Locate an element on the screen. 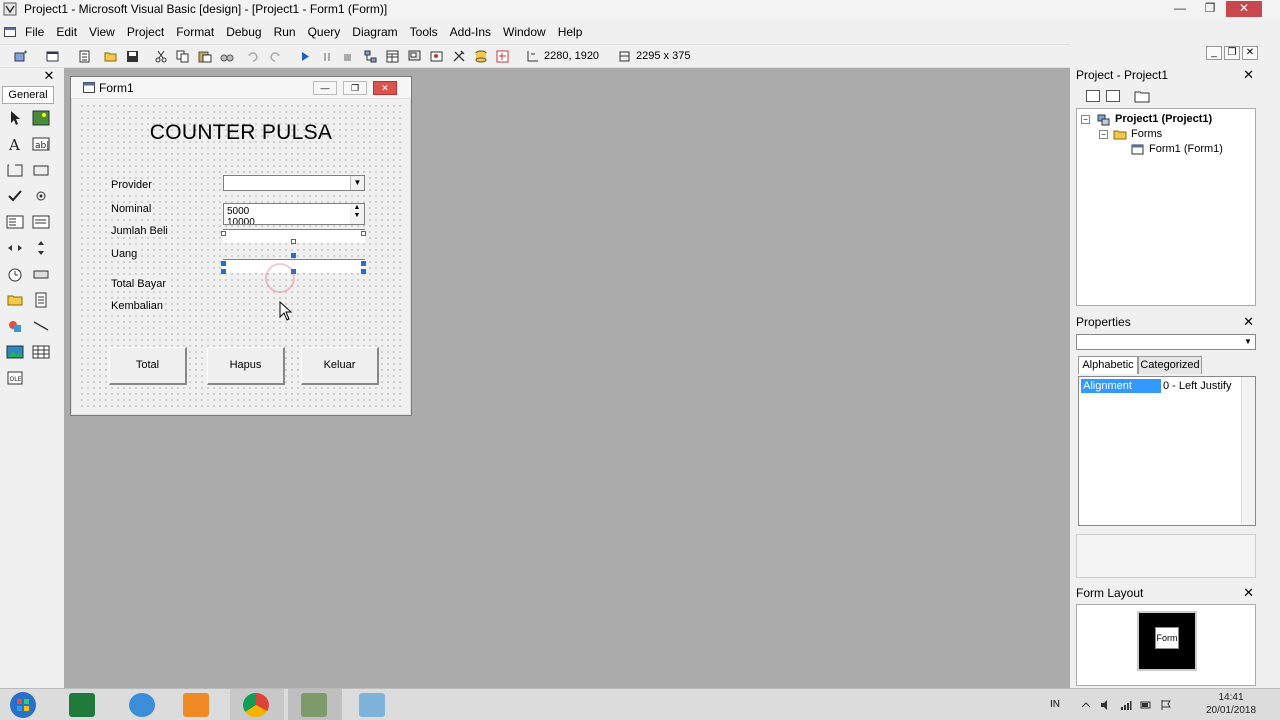 The width and height of the screenshot is (1280, 720). menu-add-ins: Add-Ins is located at coordinates (470, 32).